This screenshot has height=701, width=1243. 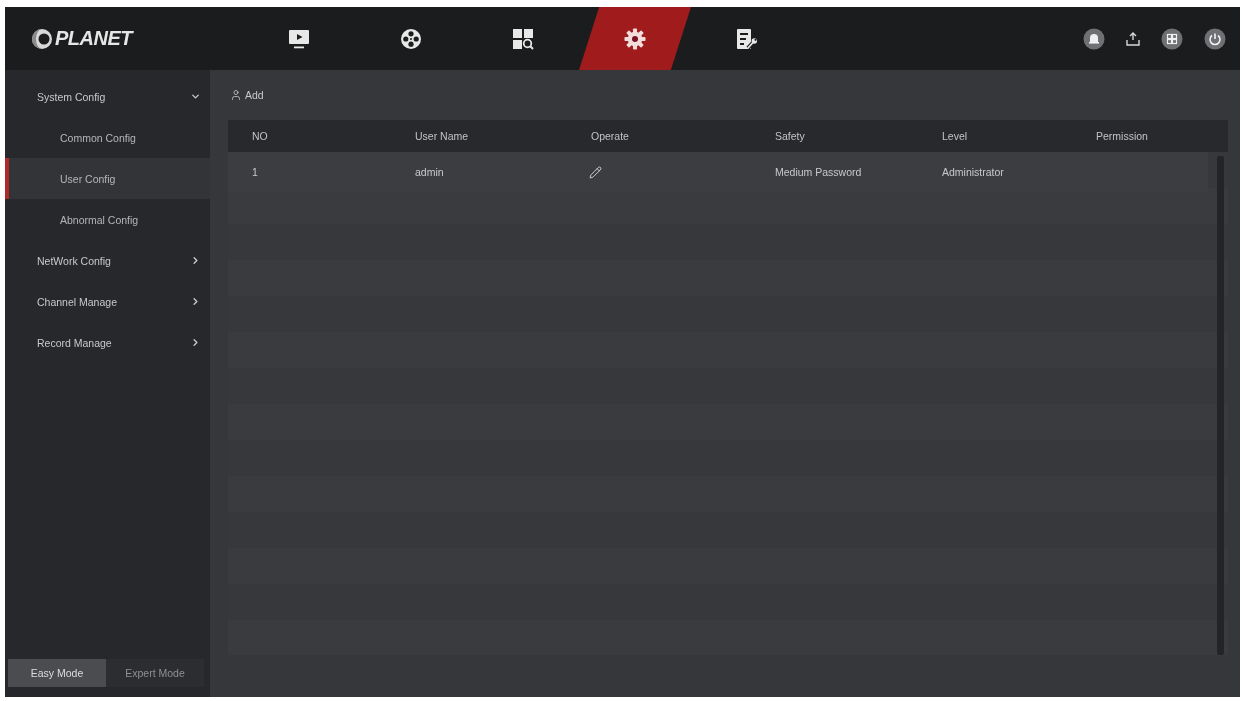 I want to click on column-header: Operate, so click(x=610, y=136).